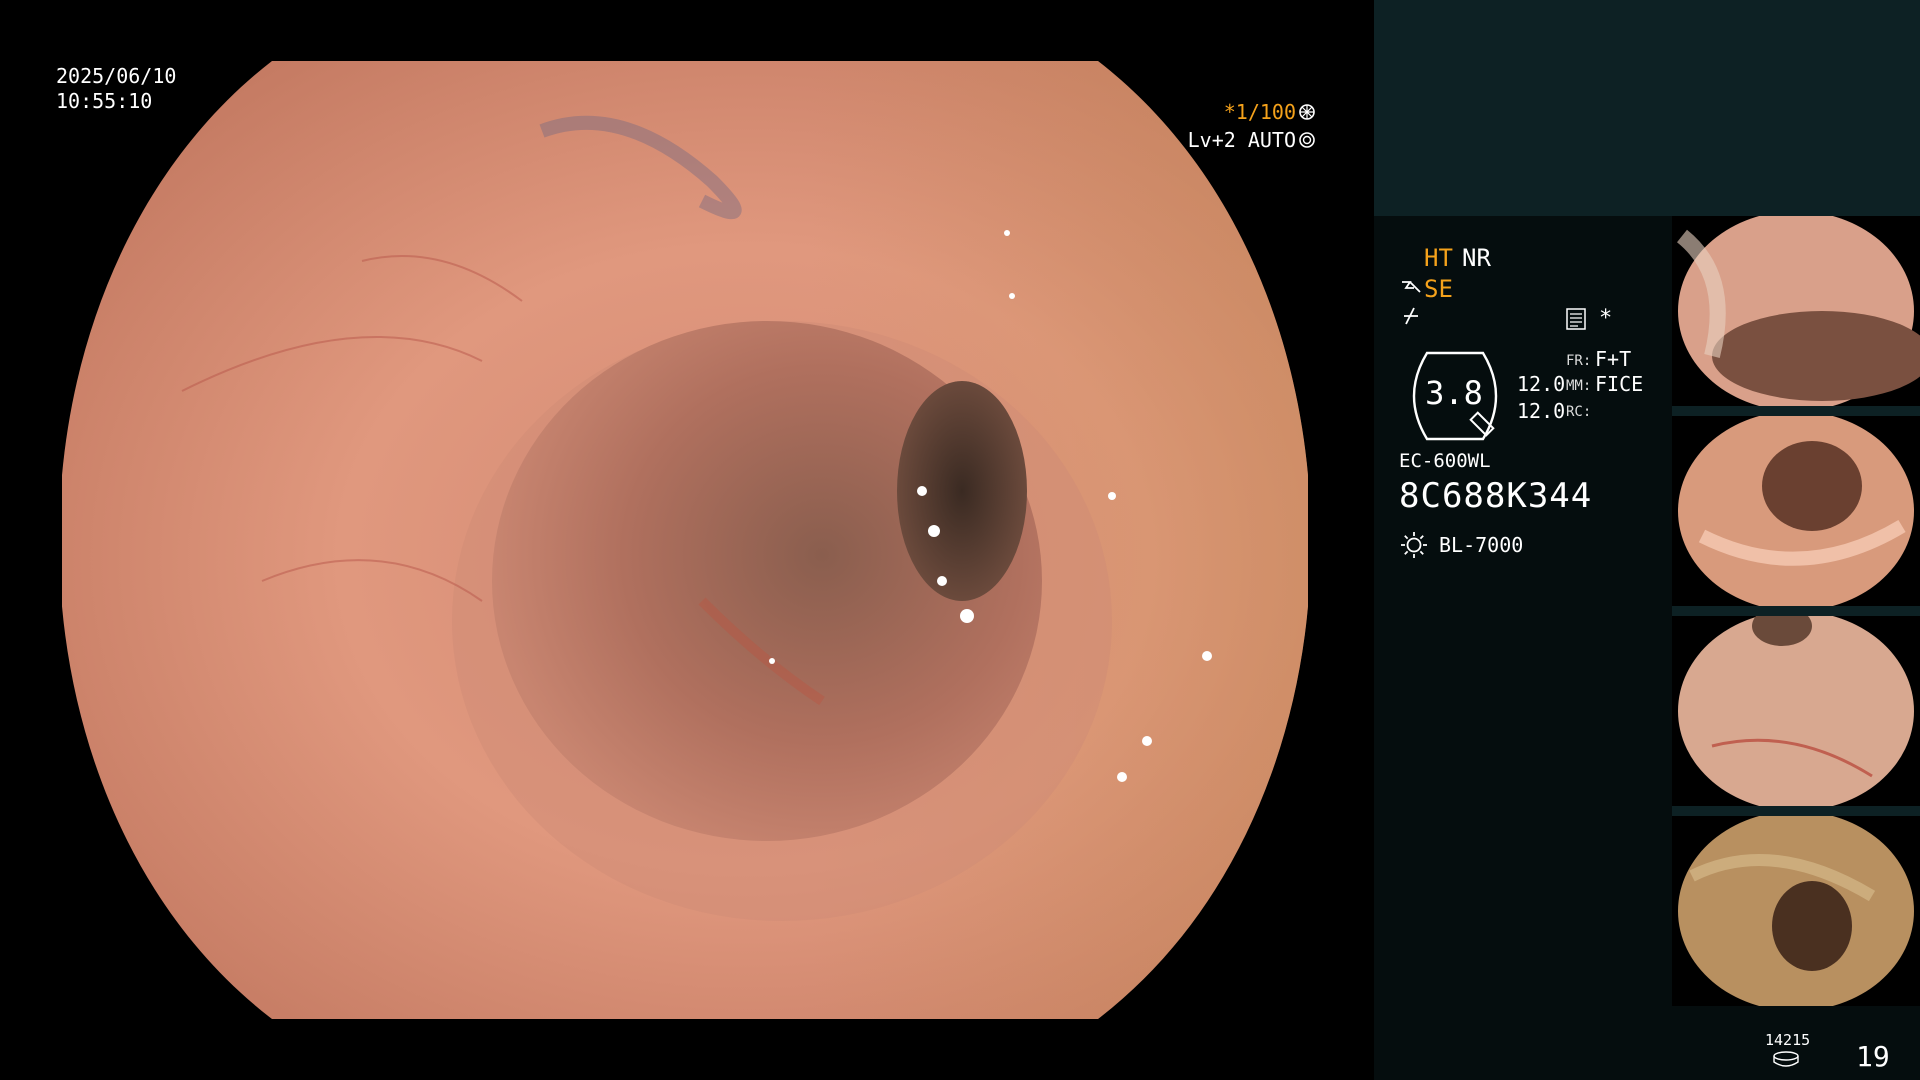 The width and height of the screenshot is (1920, 1080). I want to click on shutter-speed: *1/100, so click(1270, 112).